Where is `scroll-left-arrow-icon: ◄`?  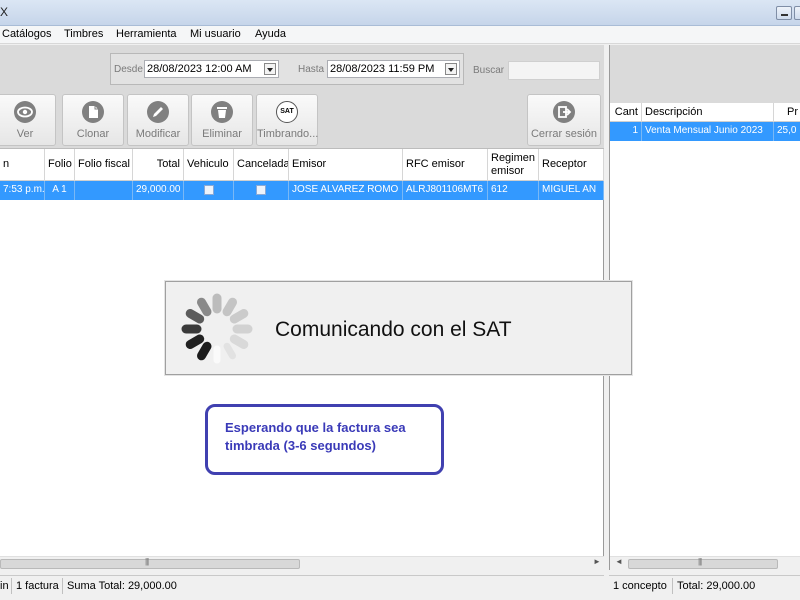
scroll-left-arrow-icon: ◄ is located at coordinates (619, 561).